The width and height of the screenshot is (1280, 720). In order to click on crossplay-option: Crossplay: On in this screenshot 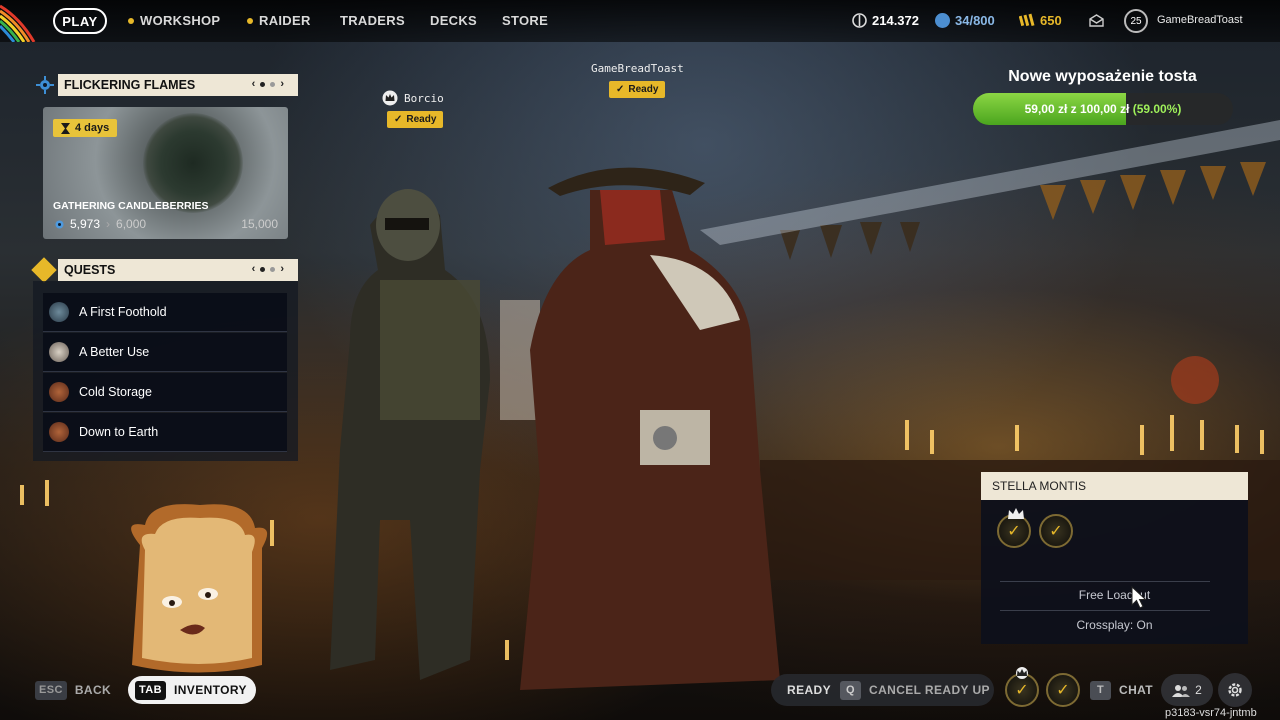, I will do `click(1114, 625)`.